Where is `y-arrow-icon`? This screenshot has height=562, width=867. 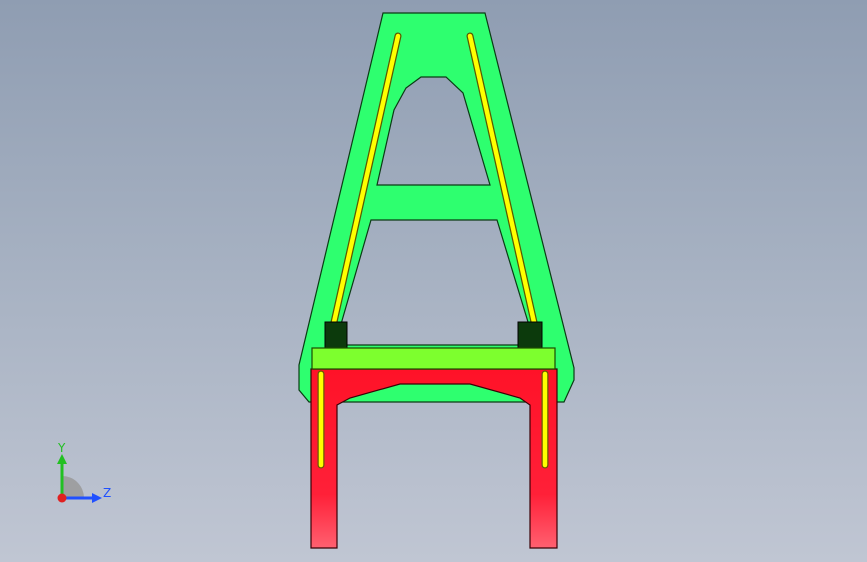 y-arrow-icon is located at coordinates (62, 459).